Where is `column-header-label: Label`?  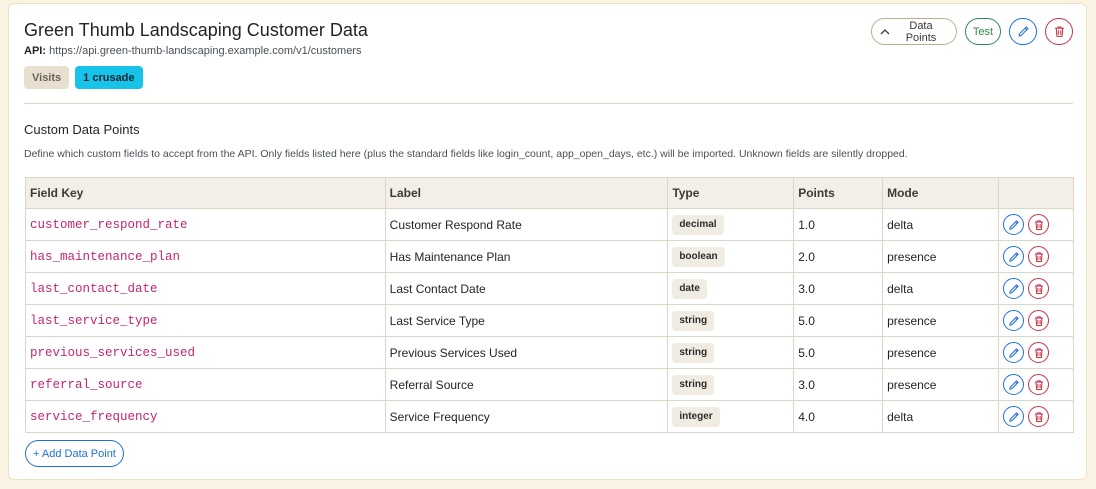
column-header-label: Label is located at coordinates (526, 193).